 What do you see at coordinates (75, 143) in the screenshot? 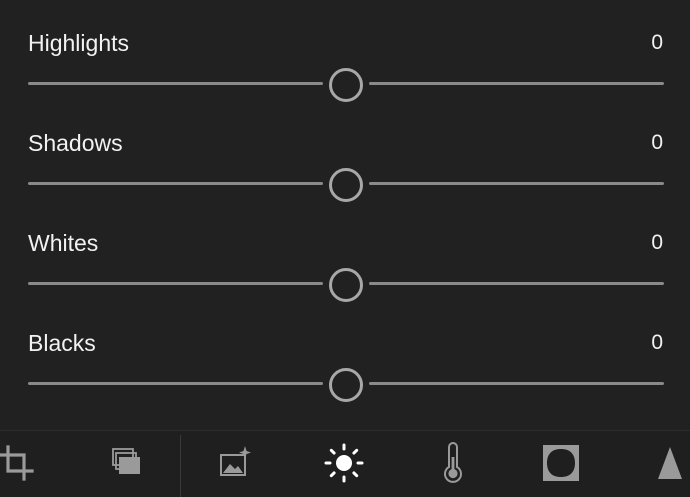
I see `shadows-label: Shadows` at bounding box center [75, 143].